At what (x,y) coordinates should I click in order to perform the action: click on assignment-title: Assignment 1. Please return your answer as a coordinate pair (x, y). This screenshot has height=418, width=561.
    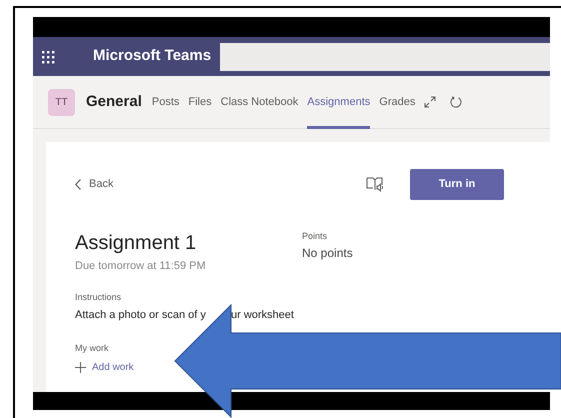
    Looking at the image, I should click on (136, 243).